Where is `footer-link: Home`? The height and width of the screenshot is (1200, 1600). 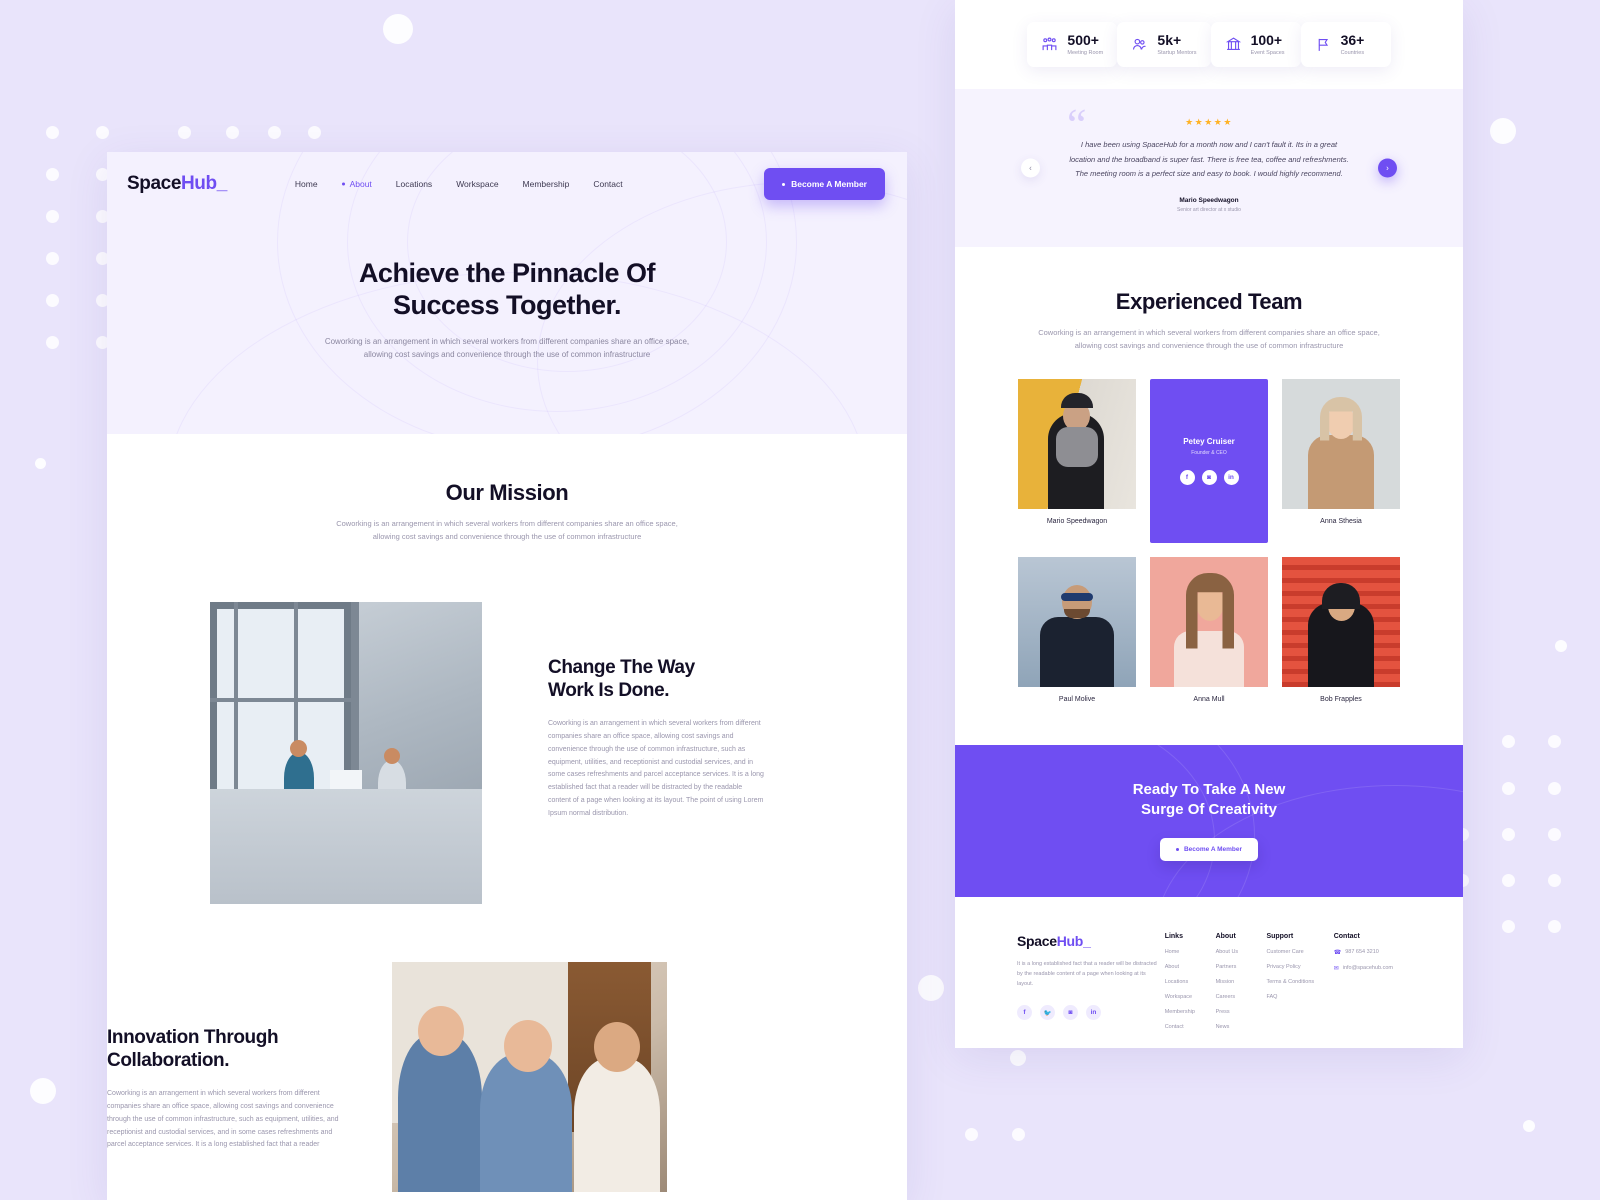
footer-link: Home is located at coordinates (1190, 952).